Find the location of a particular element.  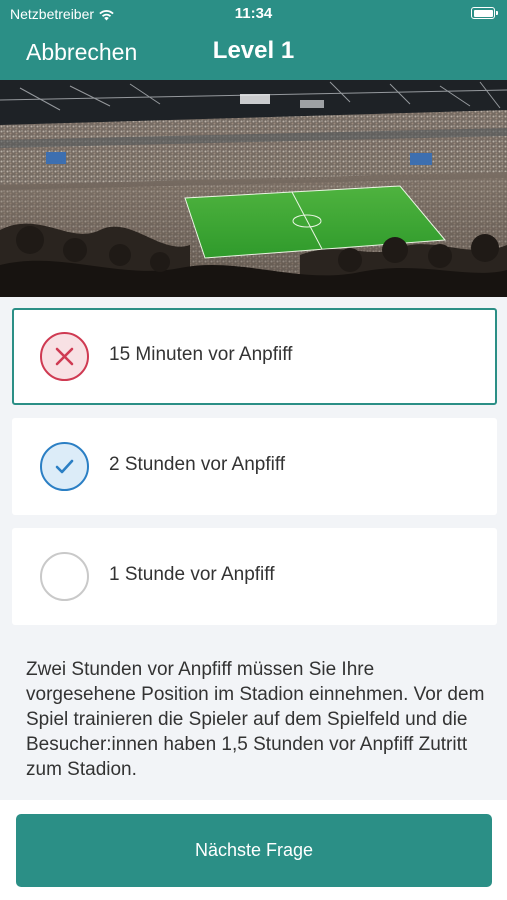

answer-option-3: 1 Stunde vor Anpfiff is located at coordinates (254, 576).